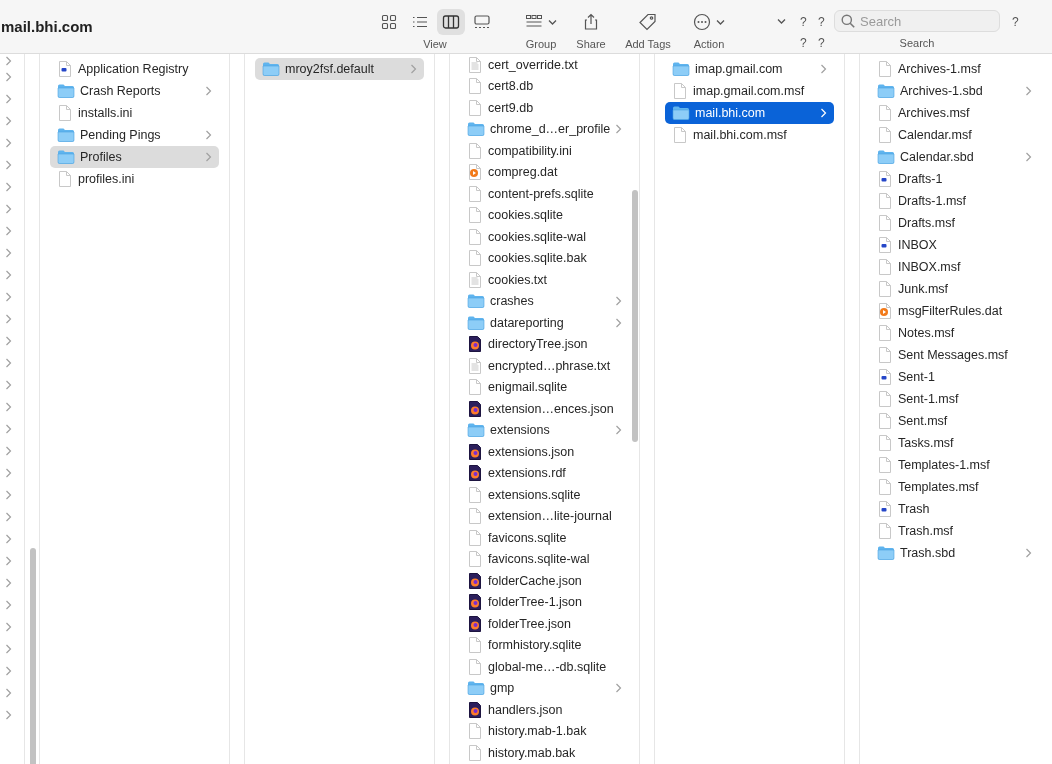 The height and width of the screenshot is (764, 1052). Describe the element at coordinates (544, 366) in the screenshot. I see `file-row: encrypted…phrase.txt` at that location.